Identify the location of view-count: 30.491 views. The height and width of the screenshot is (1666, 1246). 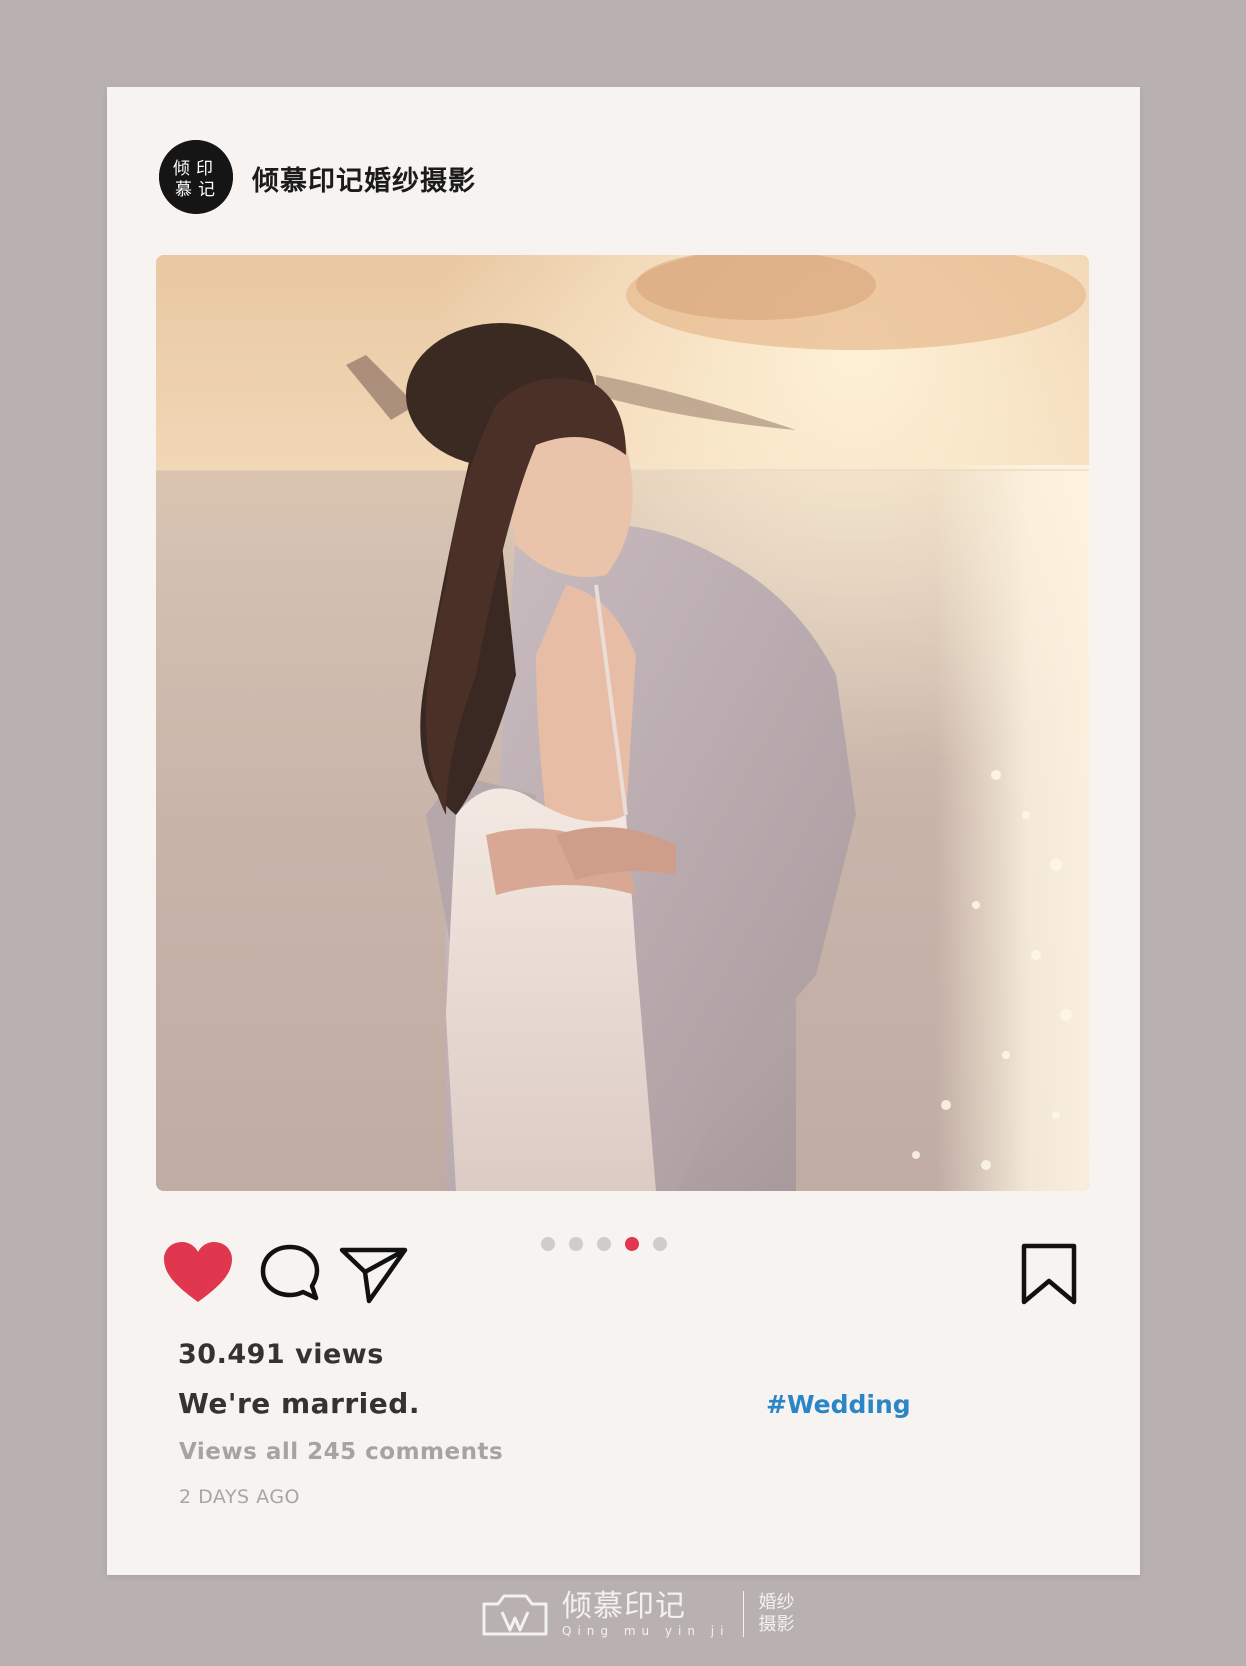
(281, 1354).